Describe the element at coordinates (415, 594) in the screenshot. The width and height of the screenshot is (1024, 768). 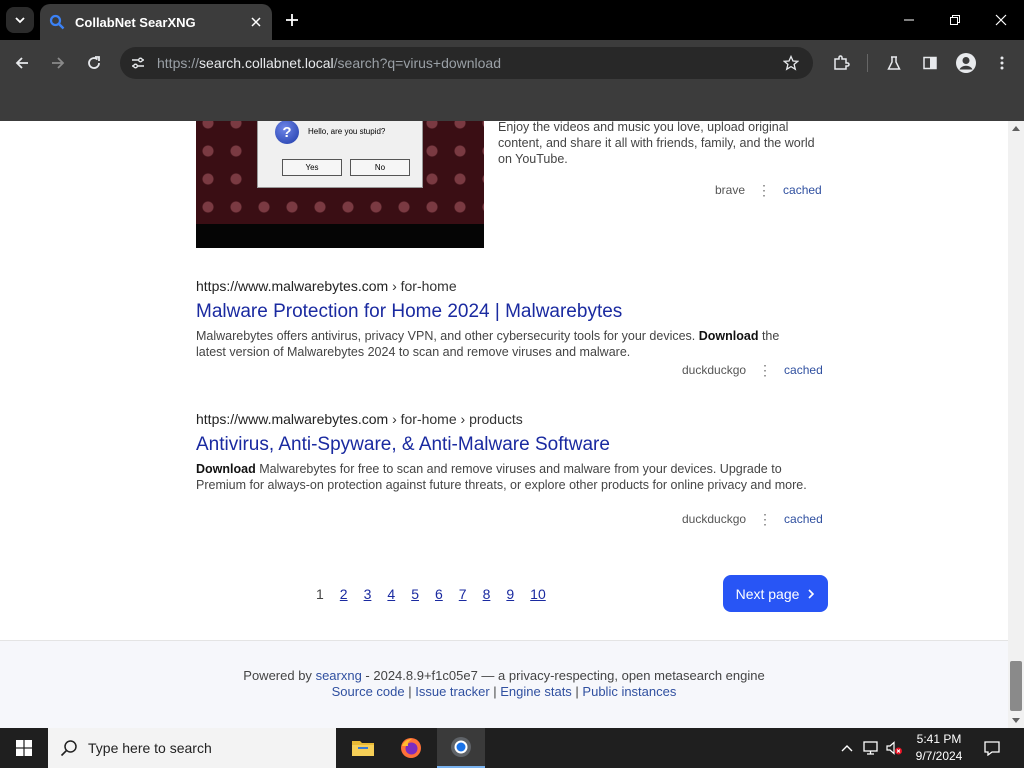
I see `page-number-link: 5` at that location.